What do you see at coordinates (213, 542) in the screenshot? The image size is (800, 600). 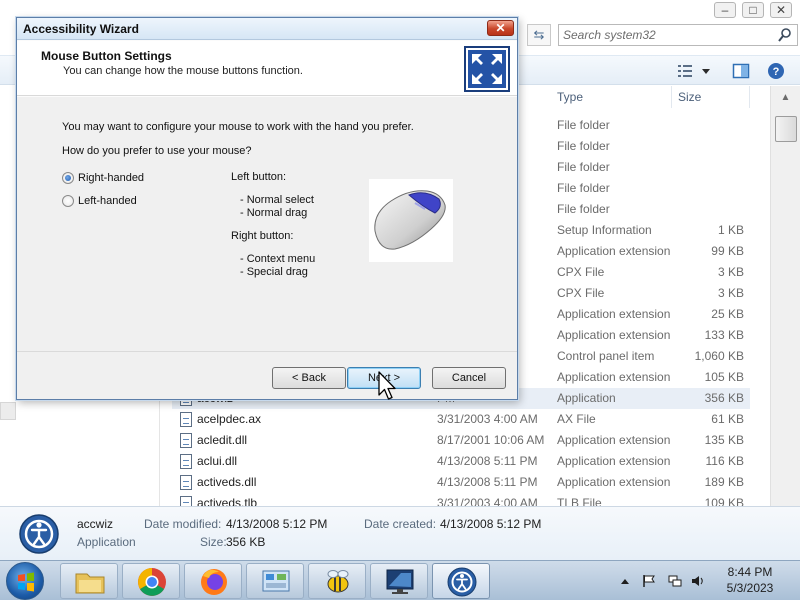 I see `details-size-label: Size:` at bounding box center [213, 542].